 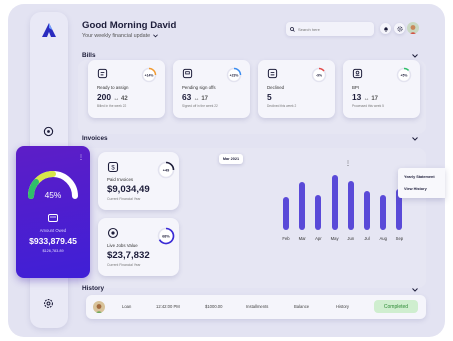 I want to click on svg-text: +5%, so click(x=404, y=75).